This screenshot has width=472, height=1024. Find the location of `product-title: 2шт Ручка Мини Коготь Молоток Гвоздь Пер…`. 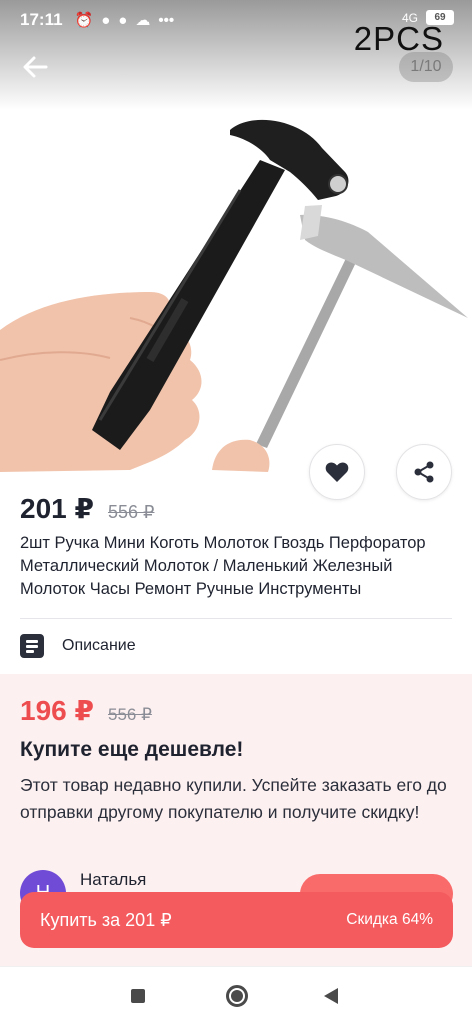

product-title: 2шт Ручка Мини Коготь Молоток Гвоздь Пер… is located at coordinates (223, 566).